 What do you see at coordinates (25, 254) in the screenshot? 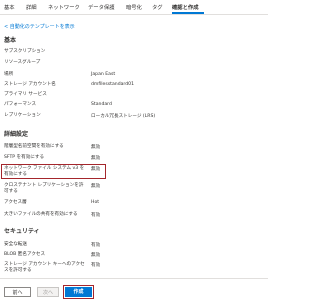
I see `blob-anonymous-access-label: BLOB 匿名アクセス` at bounding box center [25, 254].